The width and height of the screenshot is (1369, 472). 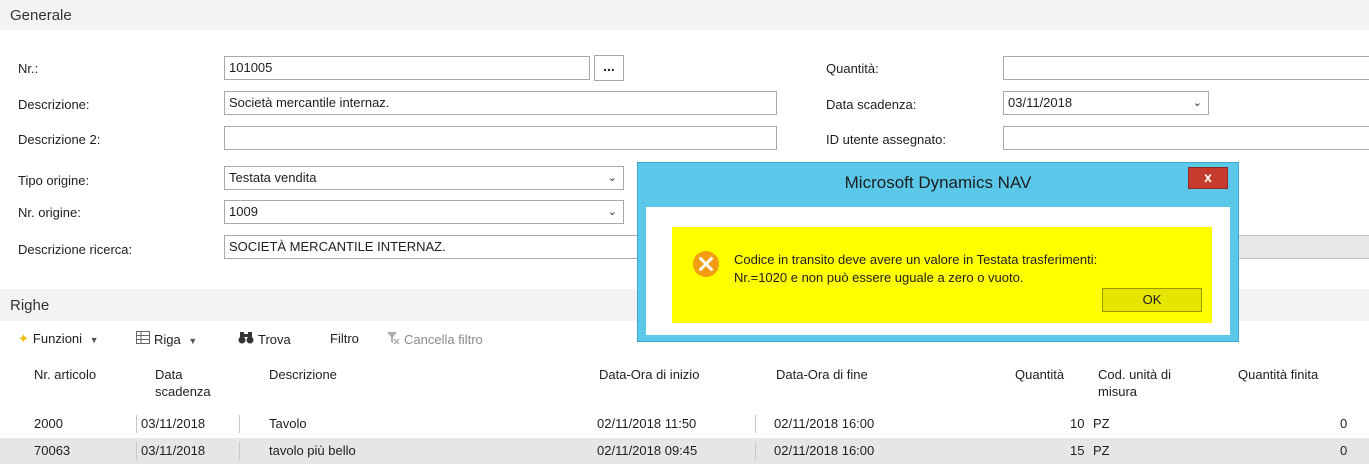 What do you see at coordinates (246, 339) in the screenshot?
I see `binoculars-icon` at bounding box center [246, 339].